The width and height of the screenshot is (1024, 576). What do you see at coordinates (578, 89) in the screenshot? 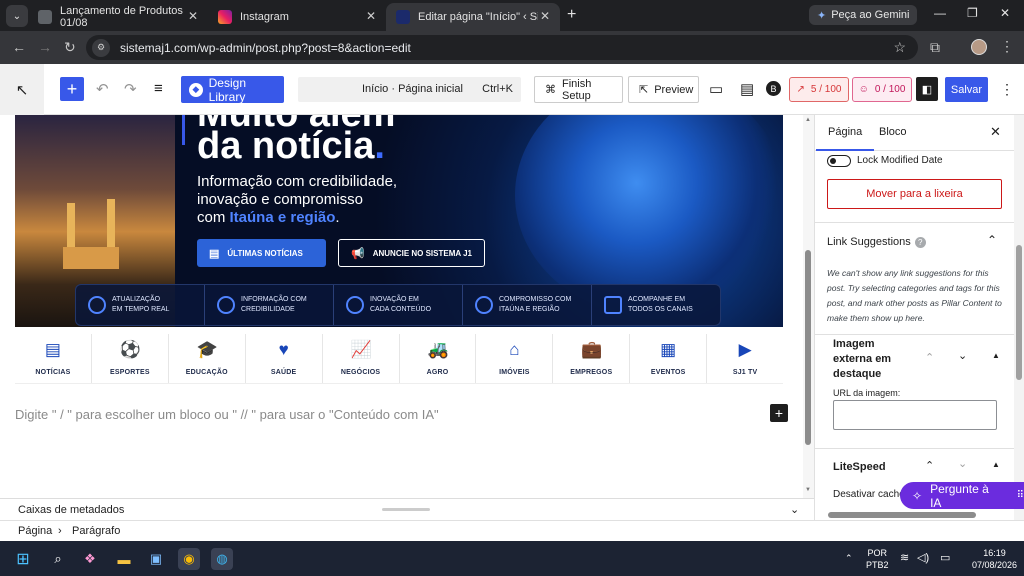
I see `finish-setup-button: ⌘ Finish Setup` at bounding box center [578, 89].